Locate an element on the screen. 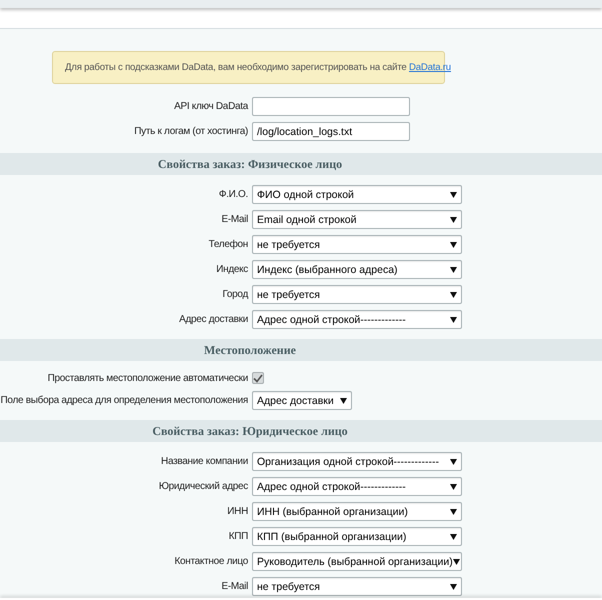  dropdown: Адрес доставки is located at coordinates (302, 400).